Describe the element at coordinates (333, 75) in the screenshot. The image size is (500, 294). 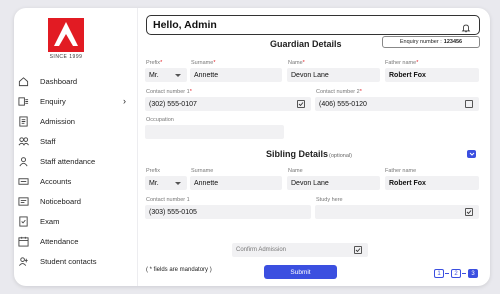
I see `guardian-name-input: Devon Lane` at that location.